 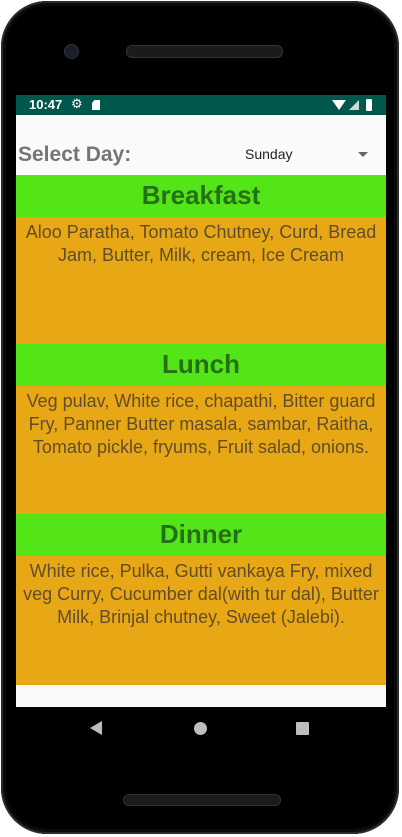 What do you see at coordinates (302, 728) in the screenshot?
I see `recents-icon` at bounding box center [302, 728].